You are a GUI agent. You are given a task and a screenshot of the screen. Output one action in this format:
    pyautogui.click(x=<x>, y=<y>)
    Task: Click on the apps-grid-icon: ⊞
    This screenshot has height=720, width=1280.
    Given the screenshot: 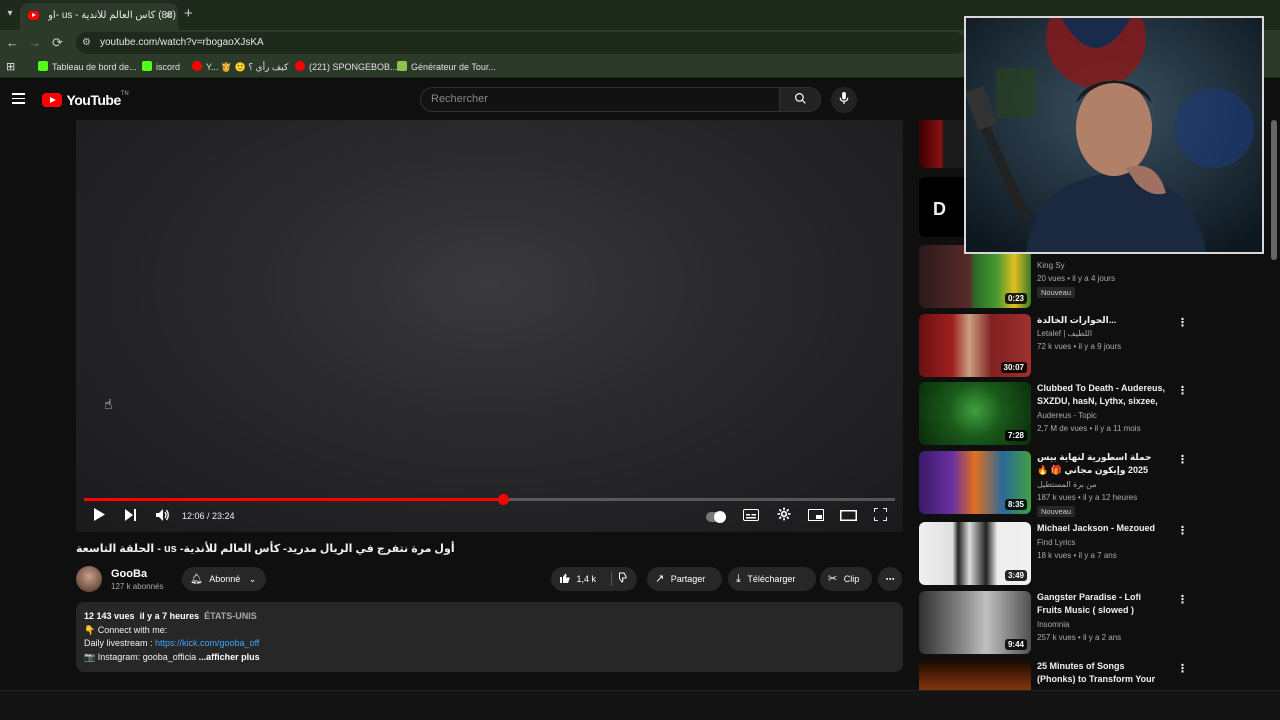 What is the action you would take?
    pyautogui.click(x=10, y=66)
    